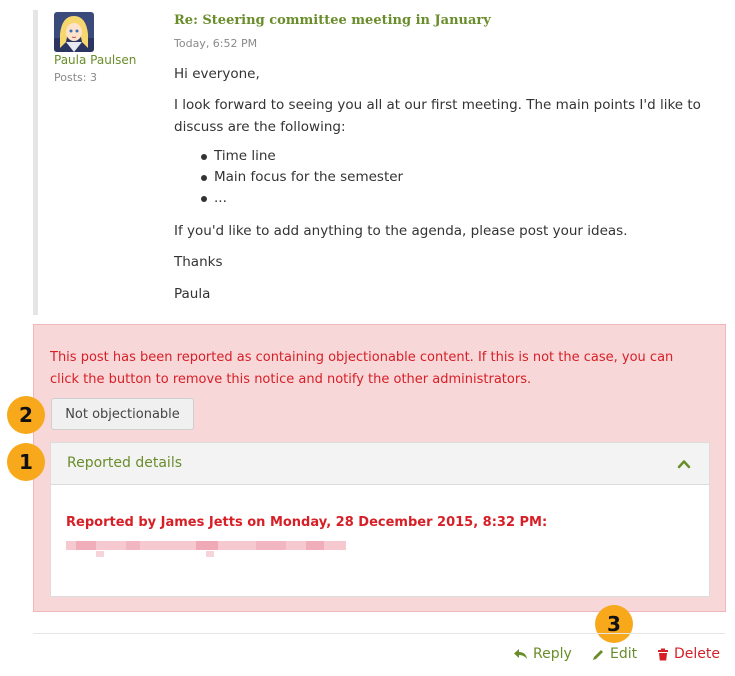 Image resolution: width=735 pixels, height=676 pixels. What do you see at coordinates (598, 654) in the screenshot?
I see `pencil-icon` at bounding box center [598, 654].